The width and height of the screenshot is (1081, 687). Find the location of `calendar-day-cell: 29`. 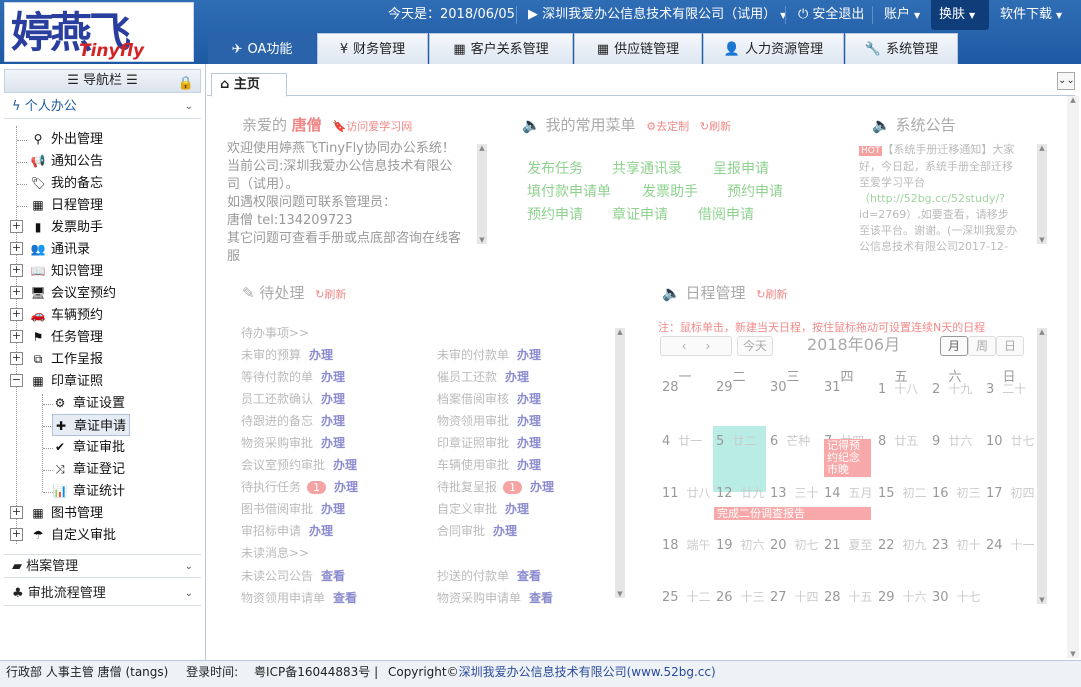

calendar-day-cell: 29 is located at coordinates (728, 387).